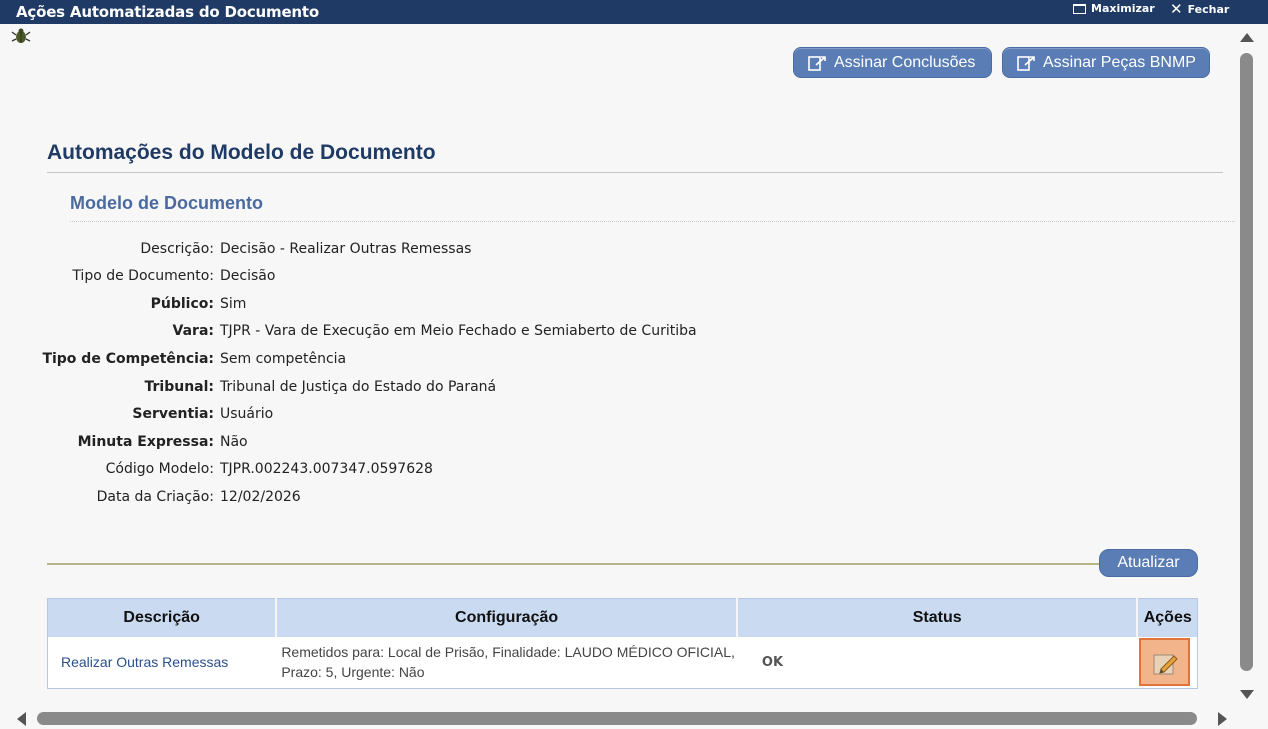 The width and height of the screenshot is (1268, 729). I want to click on page-title: Automações do Modelo de Documento, so click(241, 152).